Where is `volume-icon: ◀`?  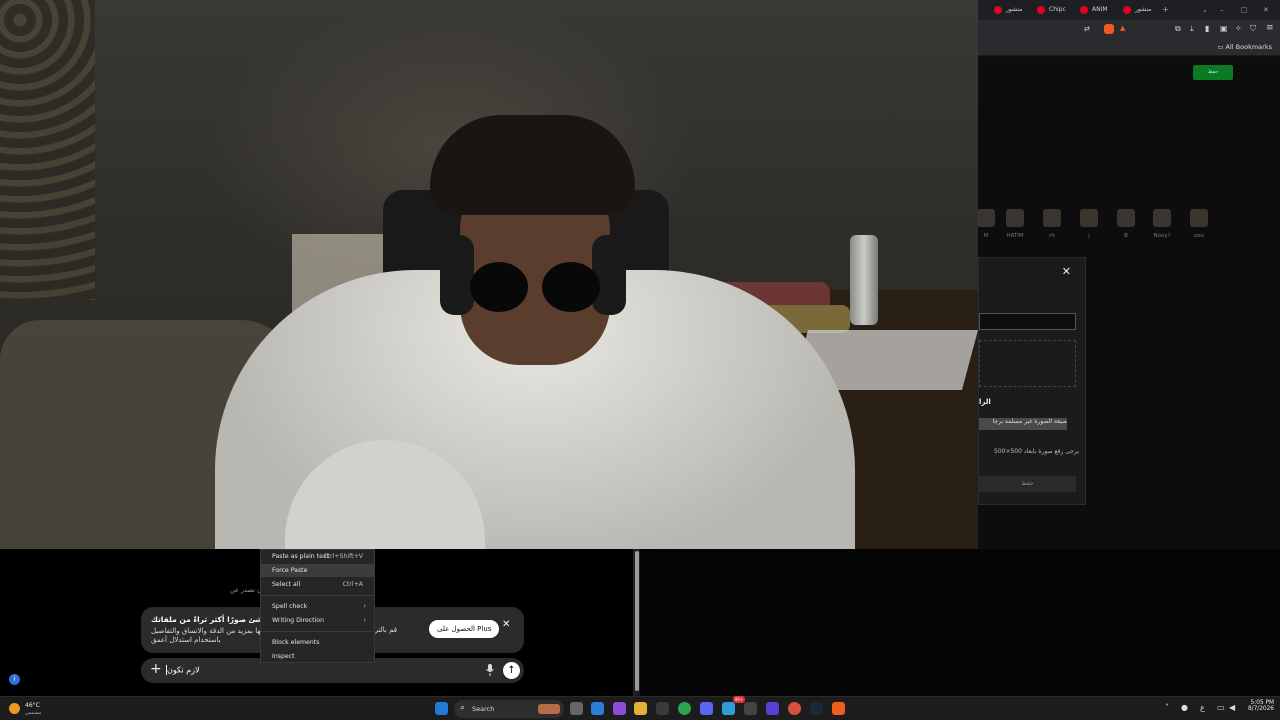 volume-icon: ◀ is located at coordinates (1232, 707).